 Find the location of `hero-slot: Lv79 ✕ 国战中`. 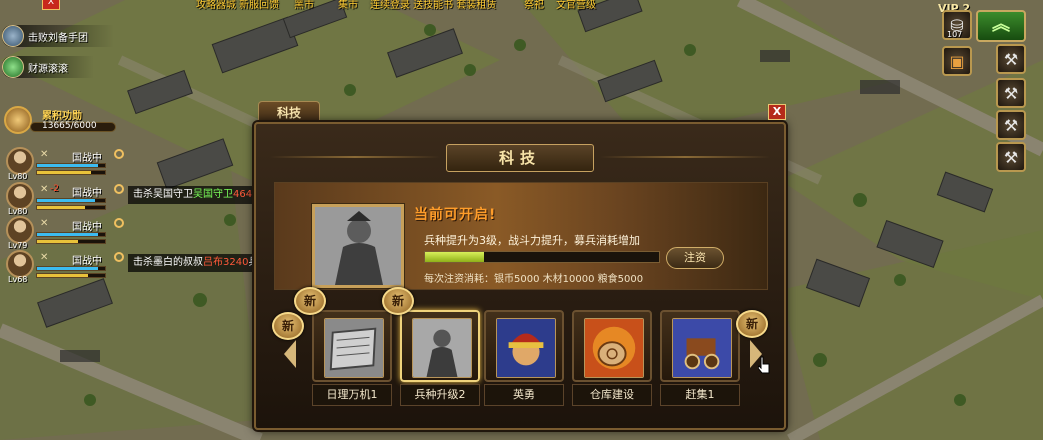

hero-slot: Lv79 ✕ 国战中 is located at coordinates (66, 234).